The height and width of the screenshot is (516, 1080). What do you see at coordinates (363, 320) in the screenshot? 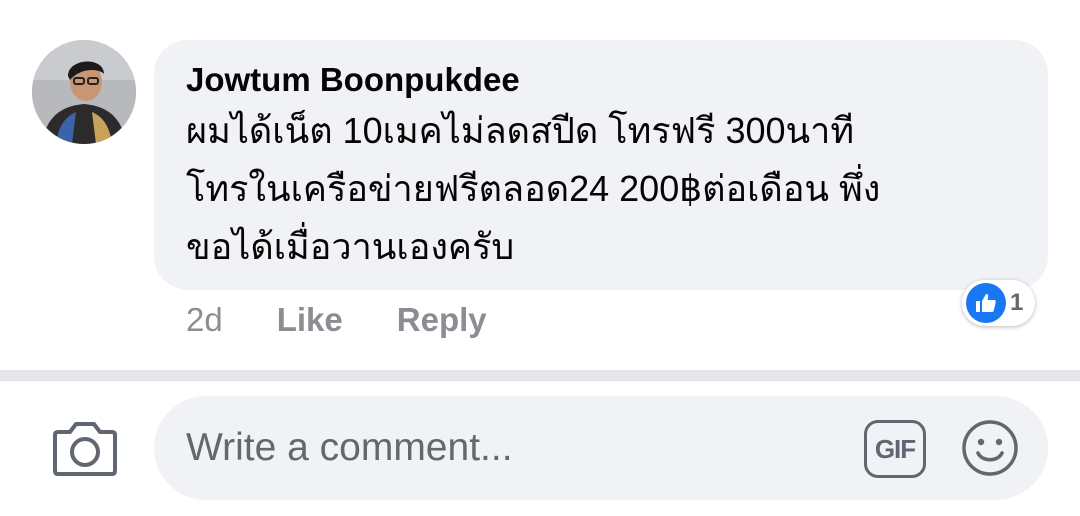
I see `comment-actions: 2d Like Reply` at bounding box center [363, 320].